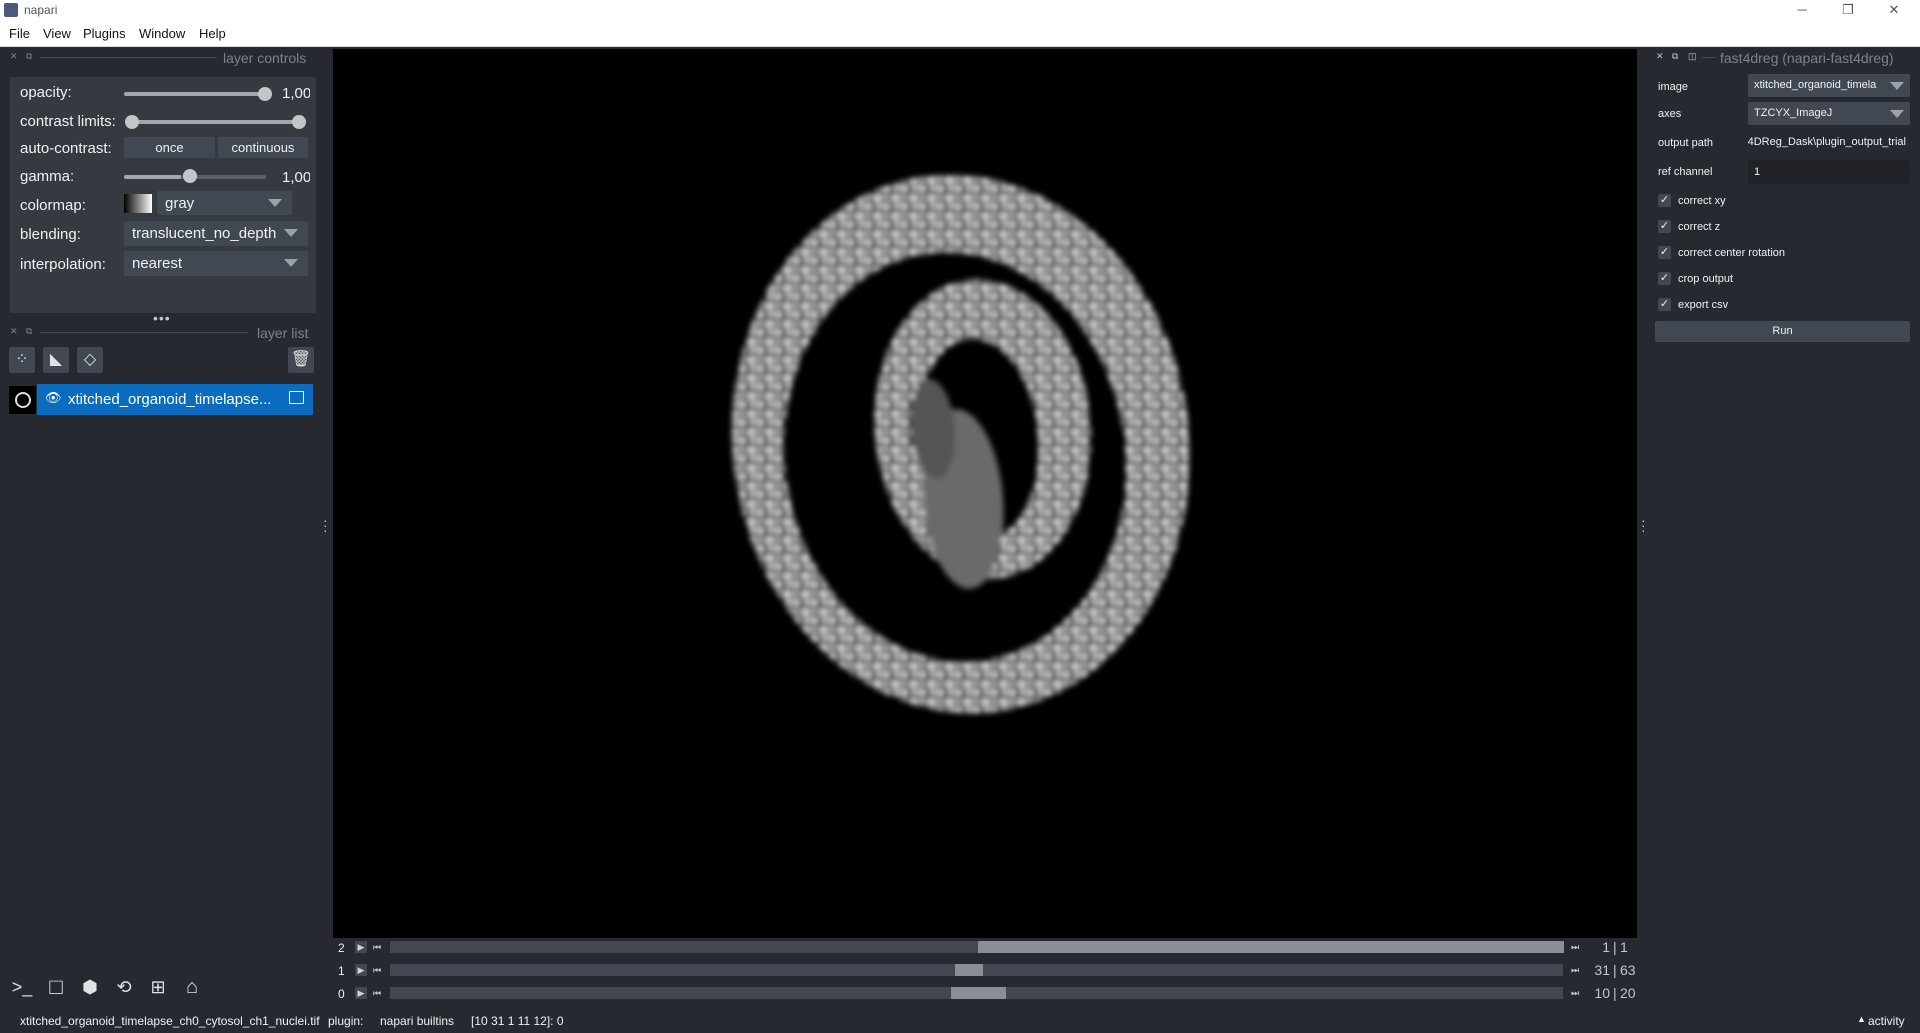  I want to click on delete-layer-trash-icon: 🗑, so click(301, 360).